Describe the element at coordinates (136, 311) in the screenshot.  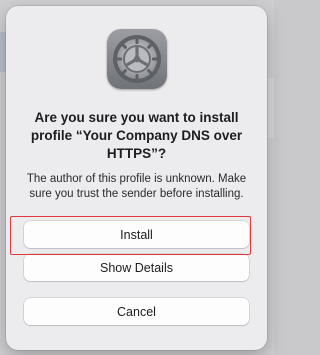
I see `cancel-button: Cancel` at that location.